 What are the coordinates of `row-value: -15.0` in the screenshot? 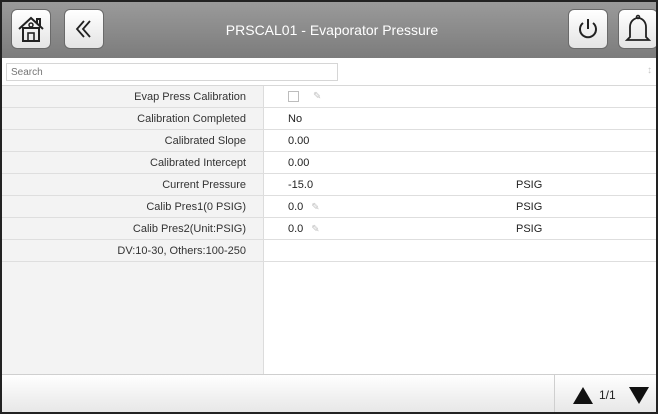 It's located at (301, 185).